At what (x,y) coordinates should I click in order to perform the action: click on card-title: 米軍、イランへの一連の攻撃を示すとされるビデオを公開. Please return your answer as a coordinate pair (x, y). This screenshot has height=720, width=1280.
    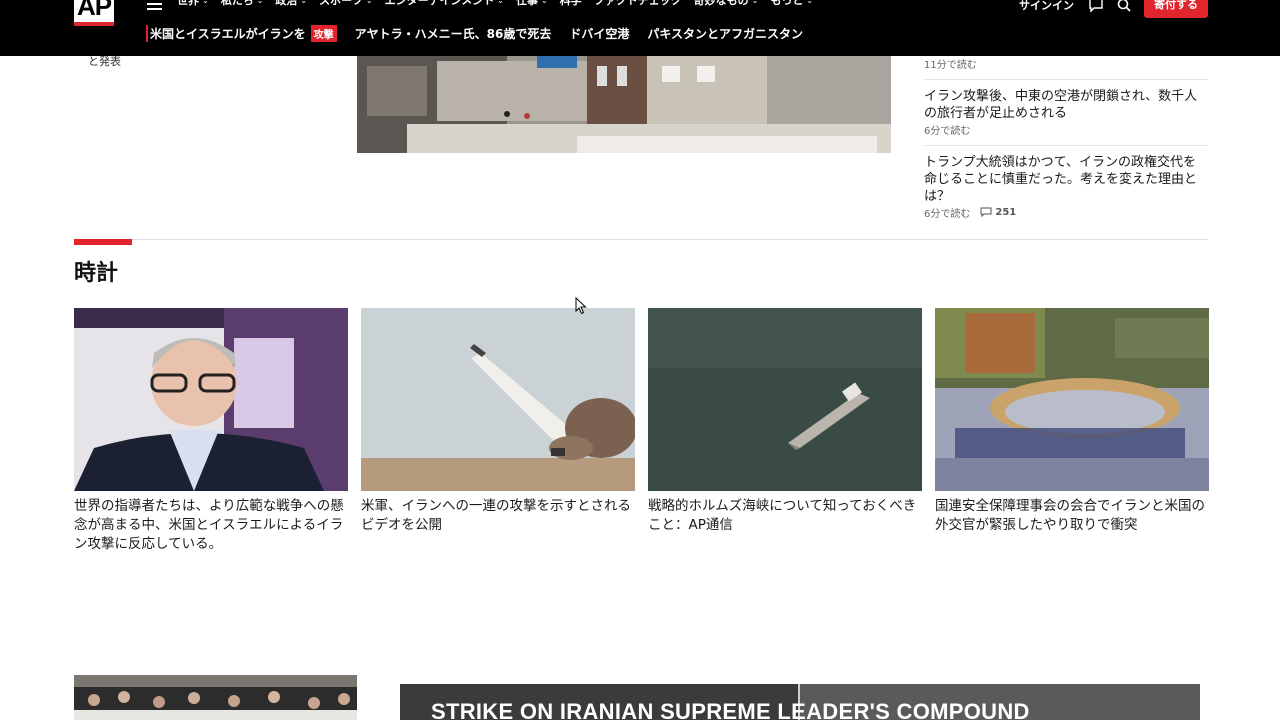
    Looking at the image, I should click on (498, 516).